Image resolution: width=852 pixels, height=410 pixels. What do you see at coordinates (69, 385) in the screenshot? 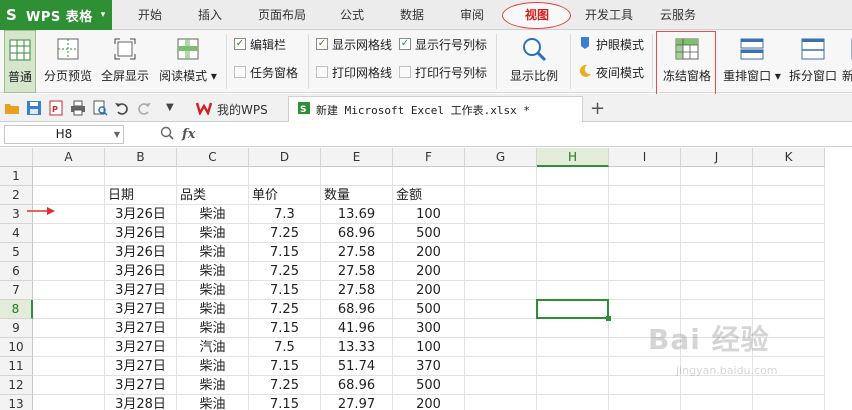
I see `cell-a12` at bounding box center [69, 385].